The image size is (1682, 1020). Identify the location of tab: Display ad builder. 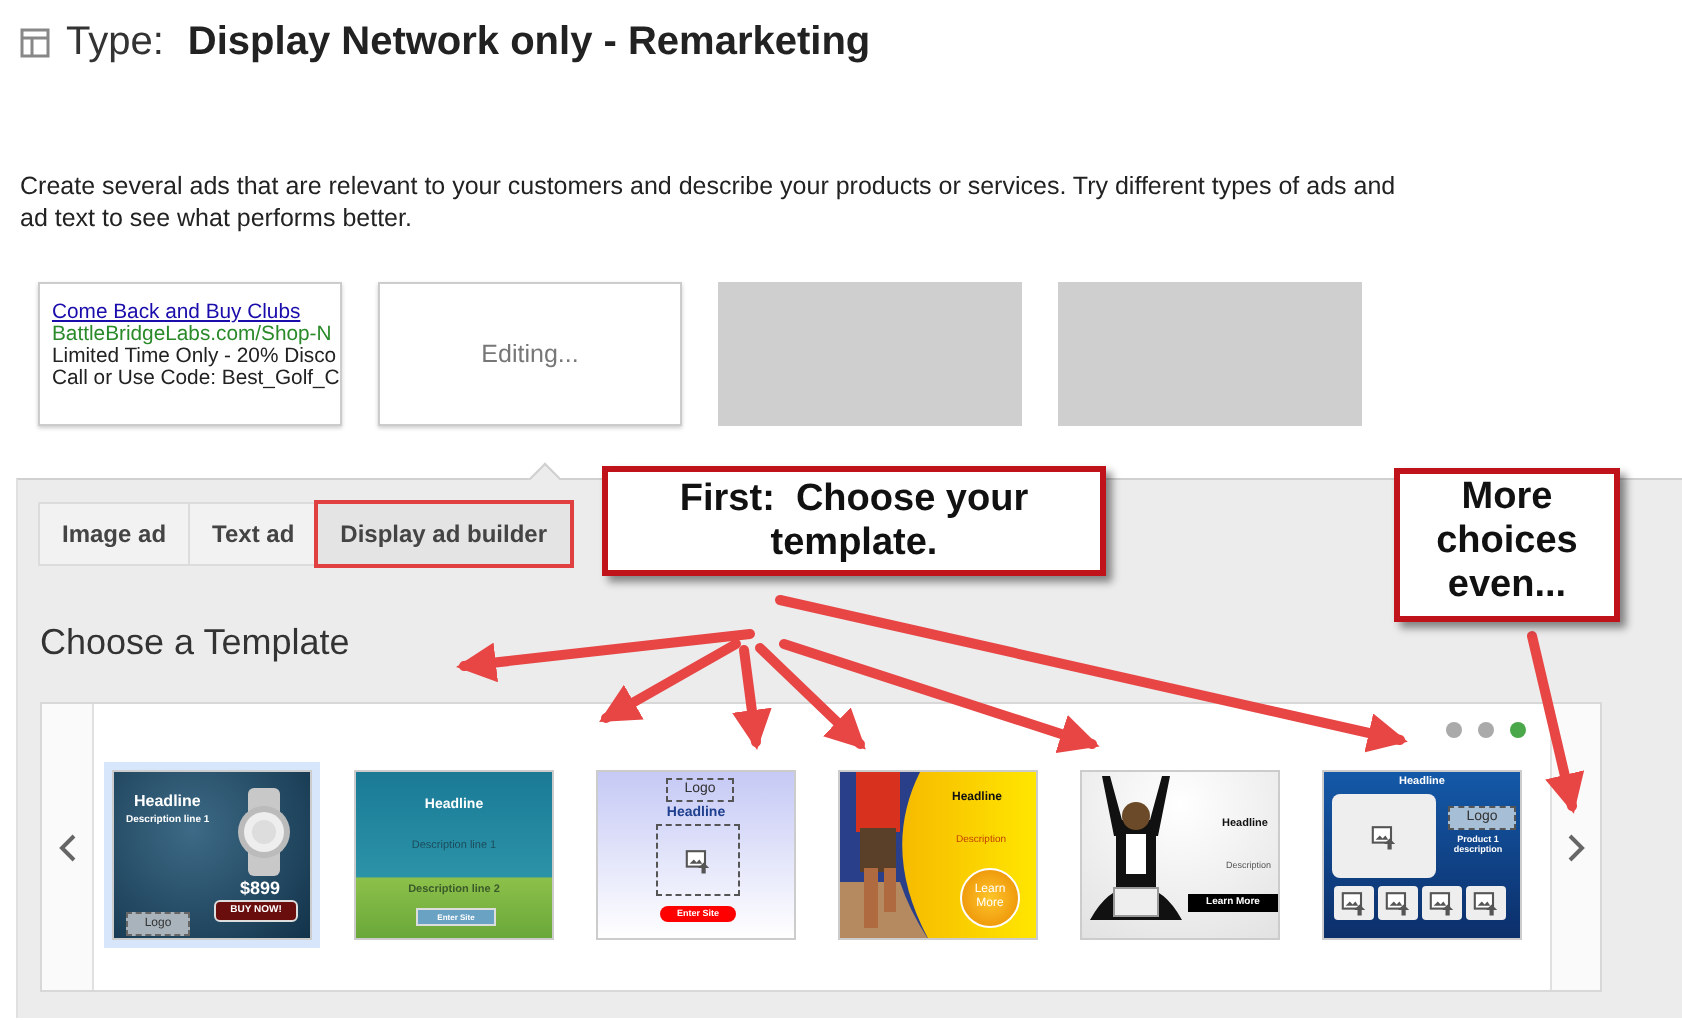
(444, 534).